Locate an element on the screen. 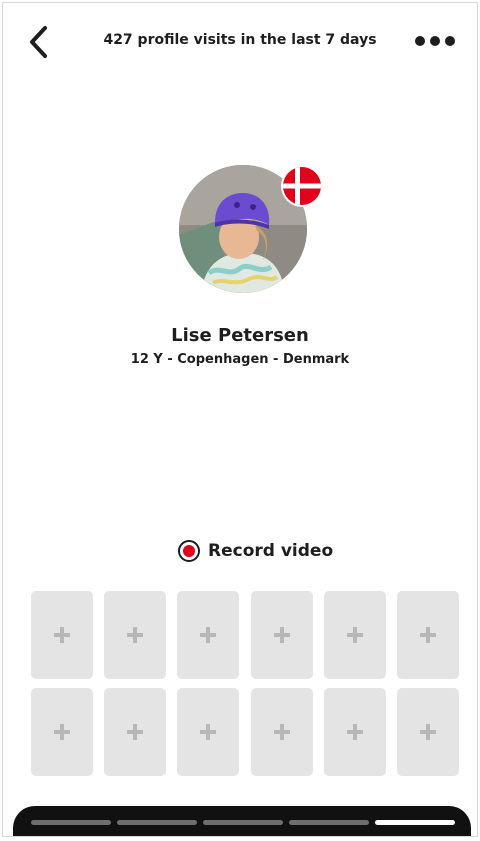 The image size is (480, 841). header-bar: 427 profile visits in the last 7 days is located at coordinates (240, 42).